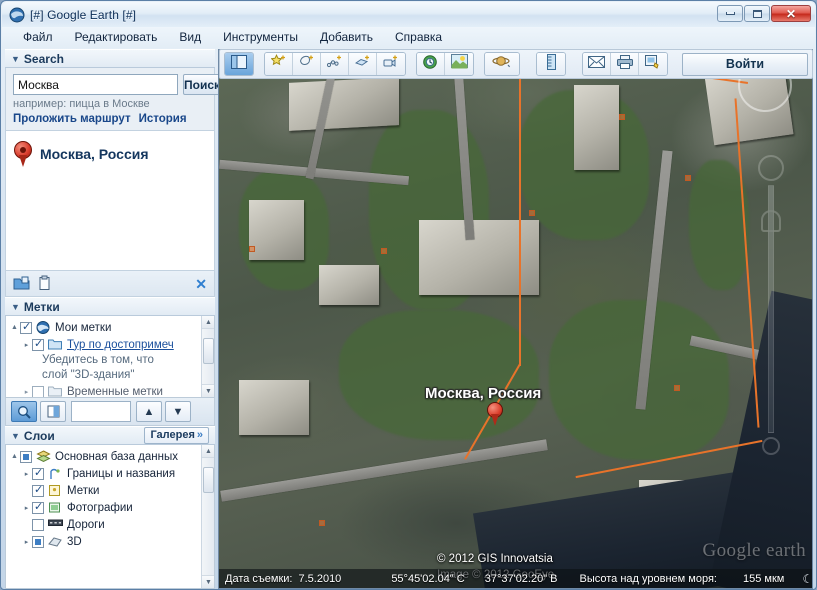  I want to click on look-joystick-icon, so click(771, 168).